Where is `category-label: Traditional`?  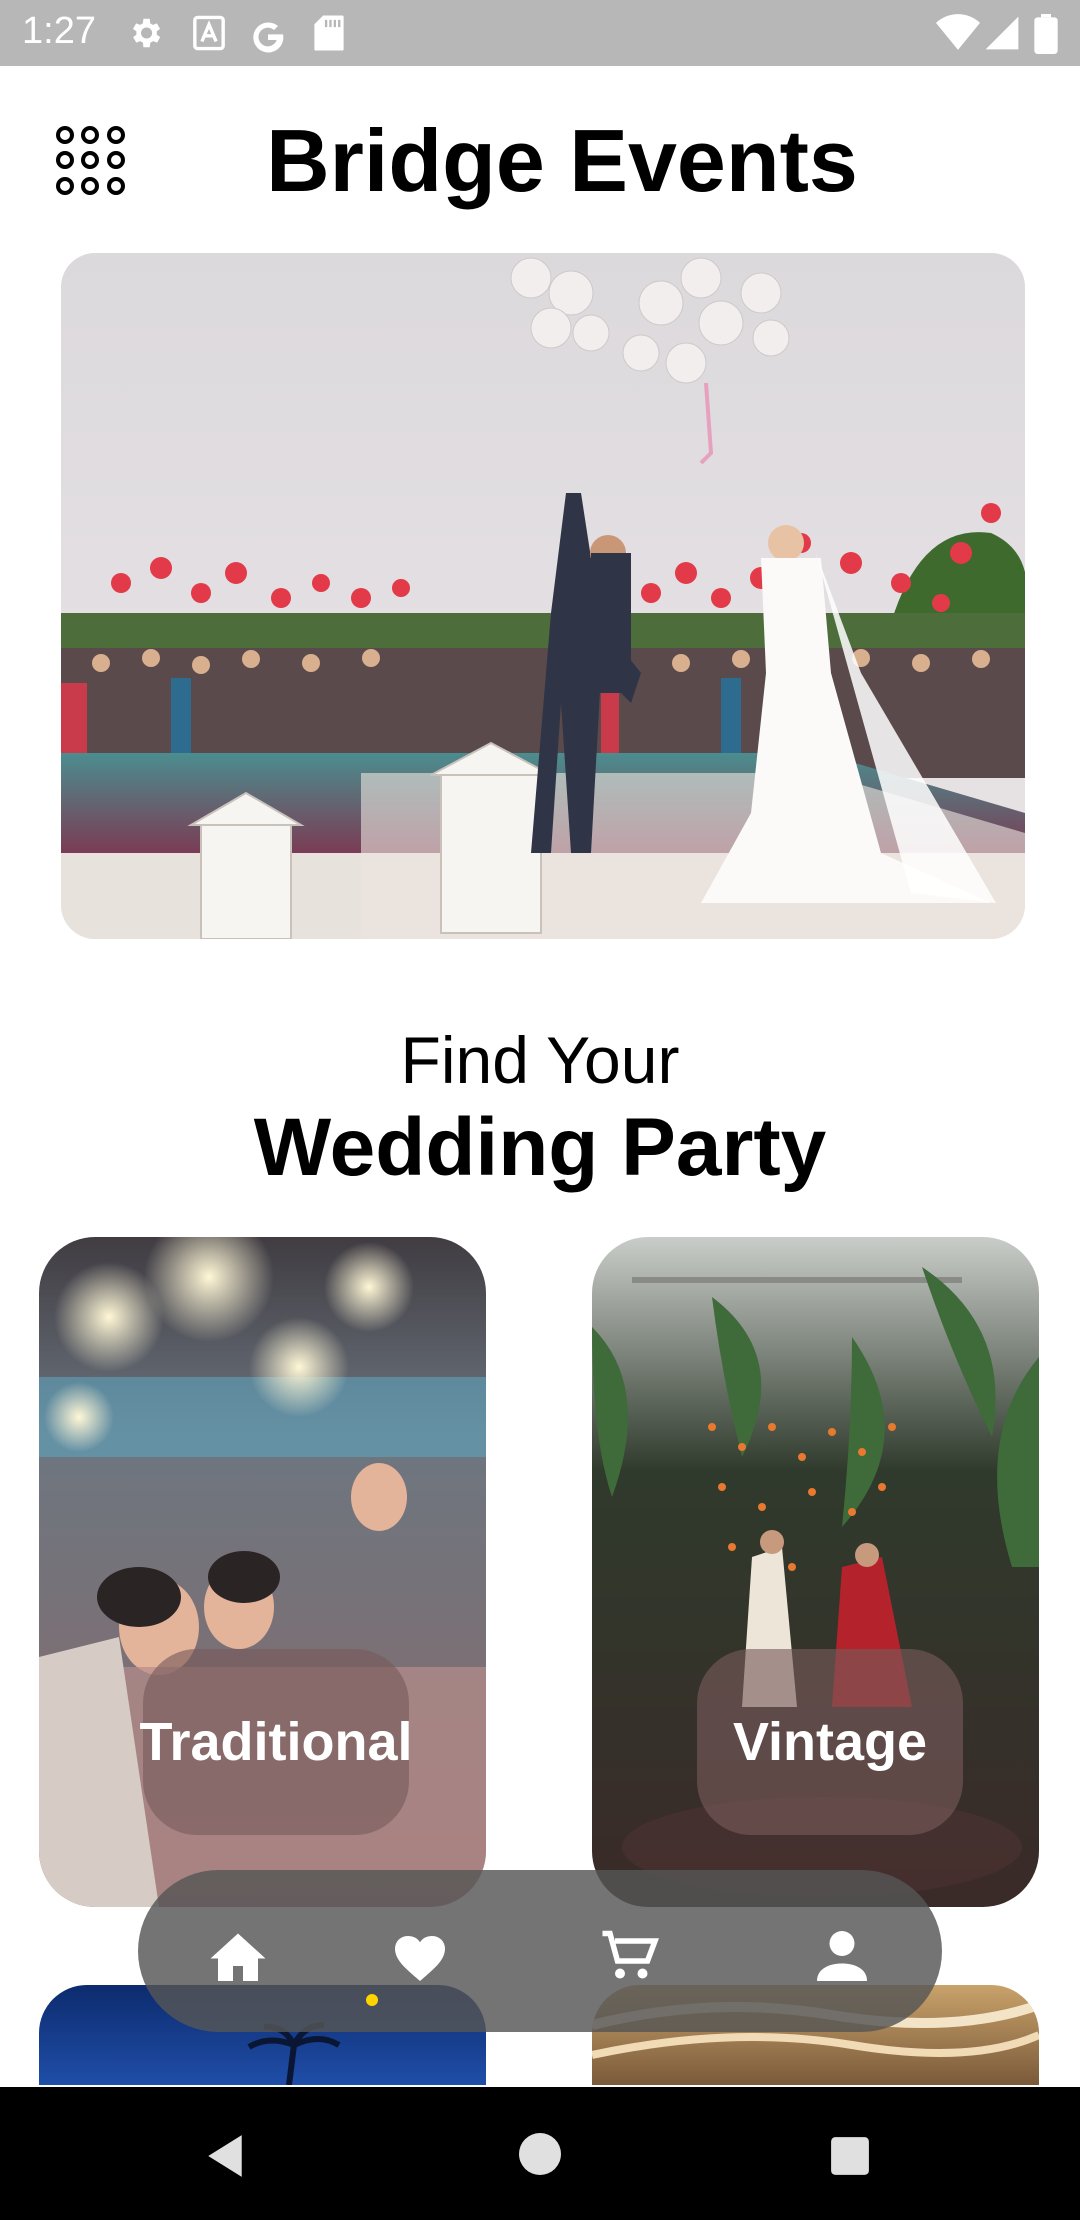 category-label: Traditional is located at coordinates (276, 1742).